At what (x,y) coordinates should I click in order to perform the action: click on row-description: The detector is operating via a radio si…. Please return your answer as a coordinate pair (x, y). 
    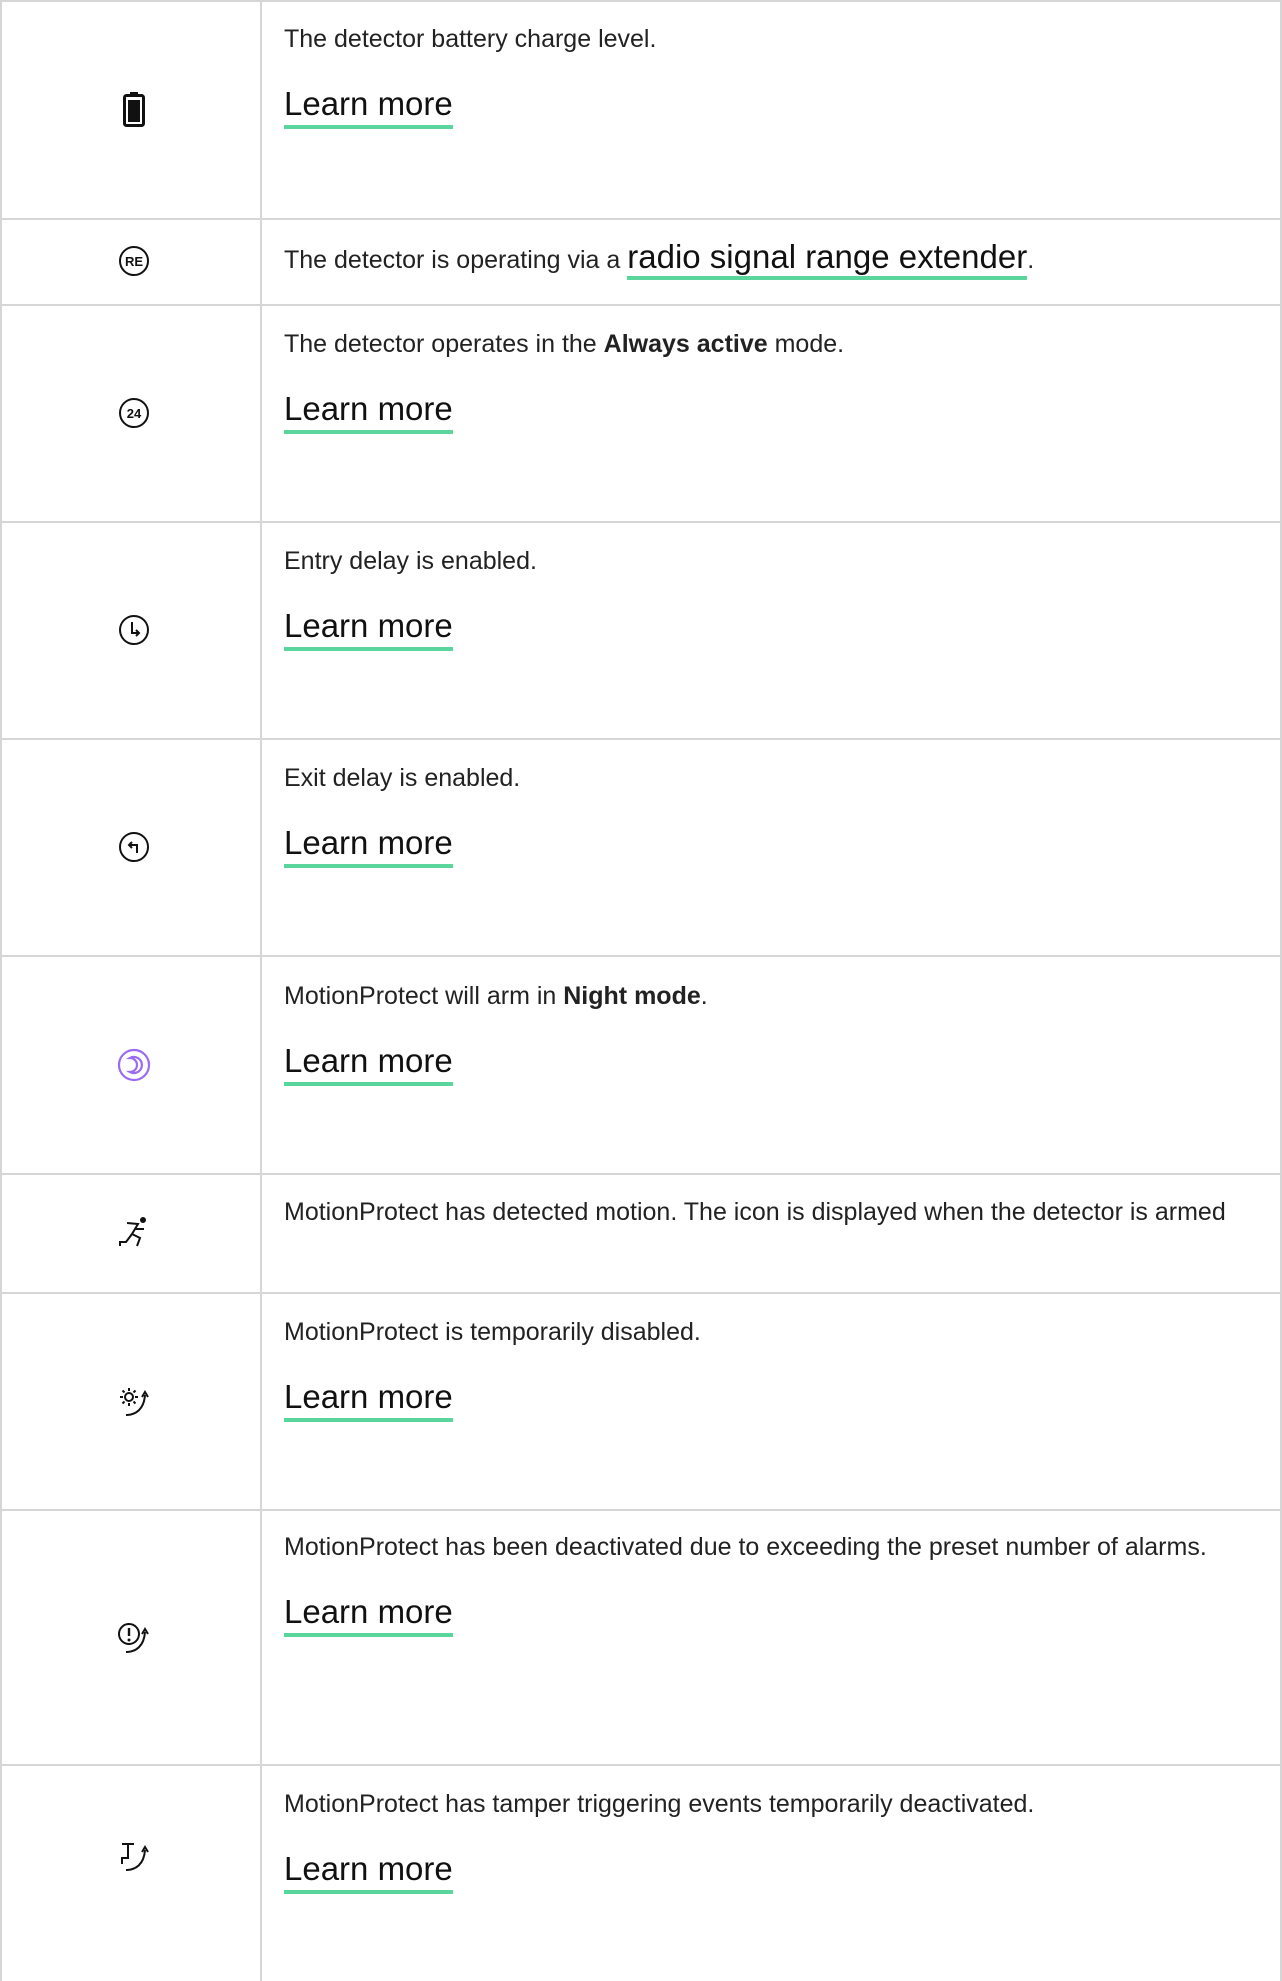
    Looking at the image, I should click on (779, 259).